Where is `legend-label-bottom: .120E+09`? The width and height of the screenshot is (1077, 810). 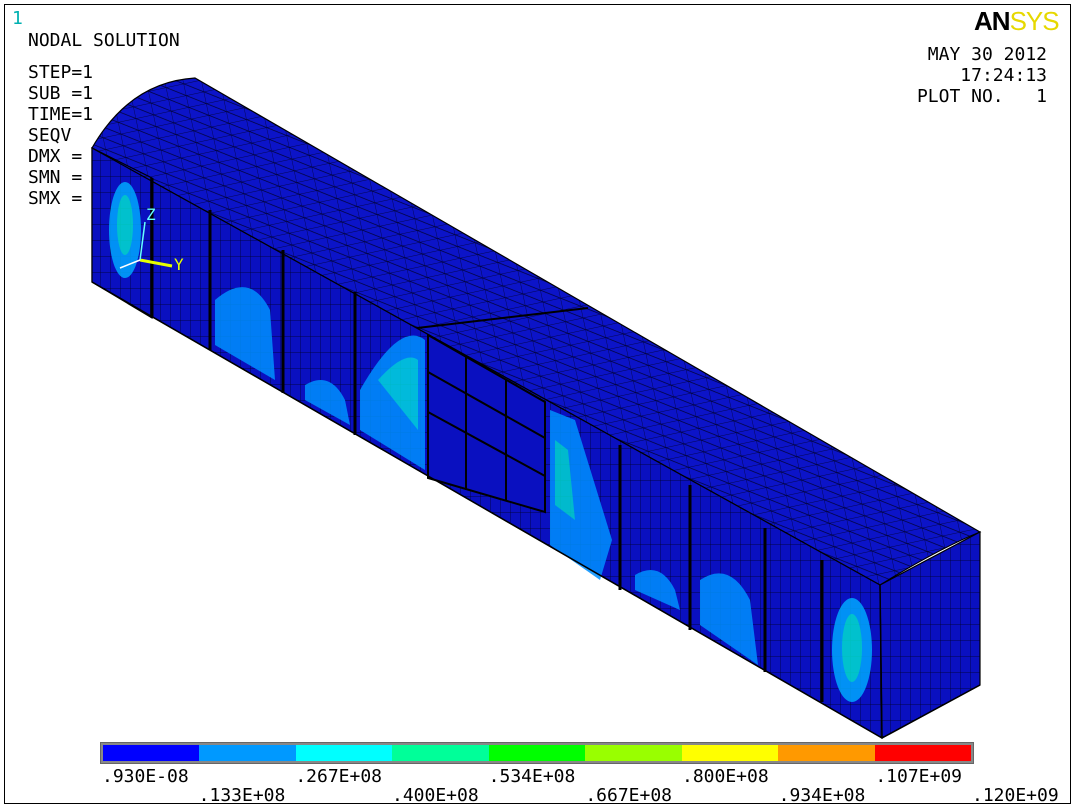 legend-label-bottom: .120E+09 is located at coordinates (1015, 795).